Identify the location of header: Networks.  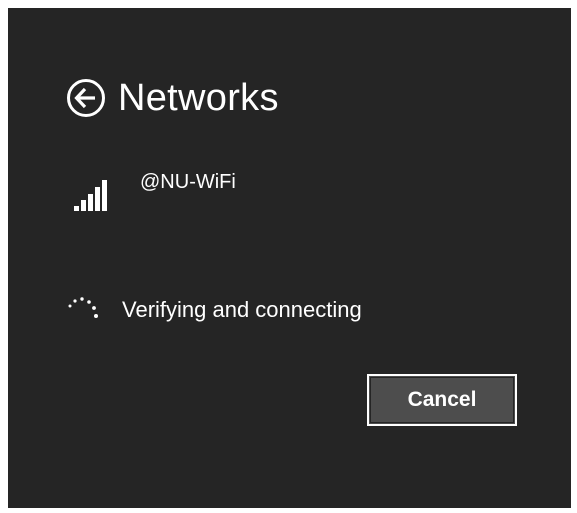
(172, 98).